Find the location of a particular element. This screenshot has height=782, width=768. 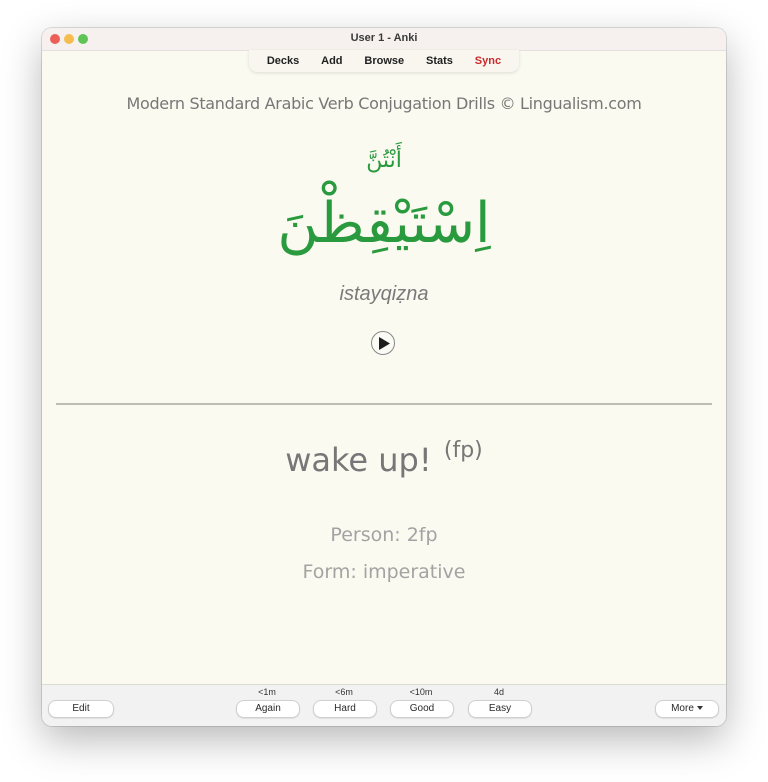

more-button: More is located at coordinates (687, 709).